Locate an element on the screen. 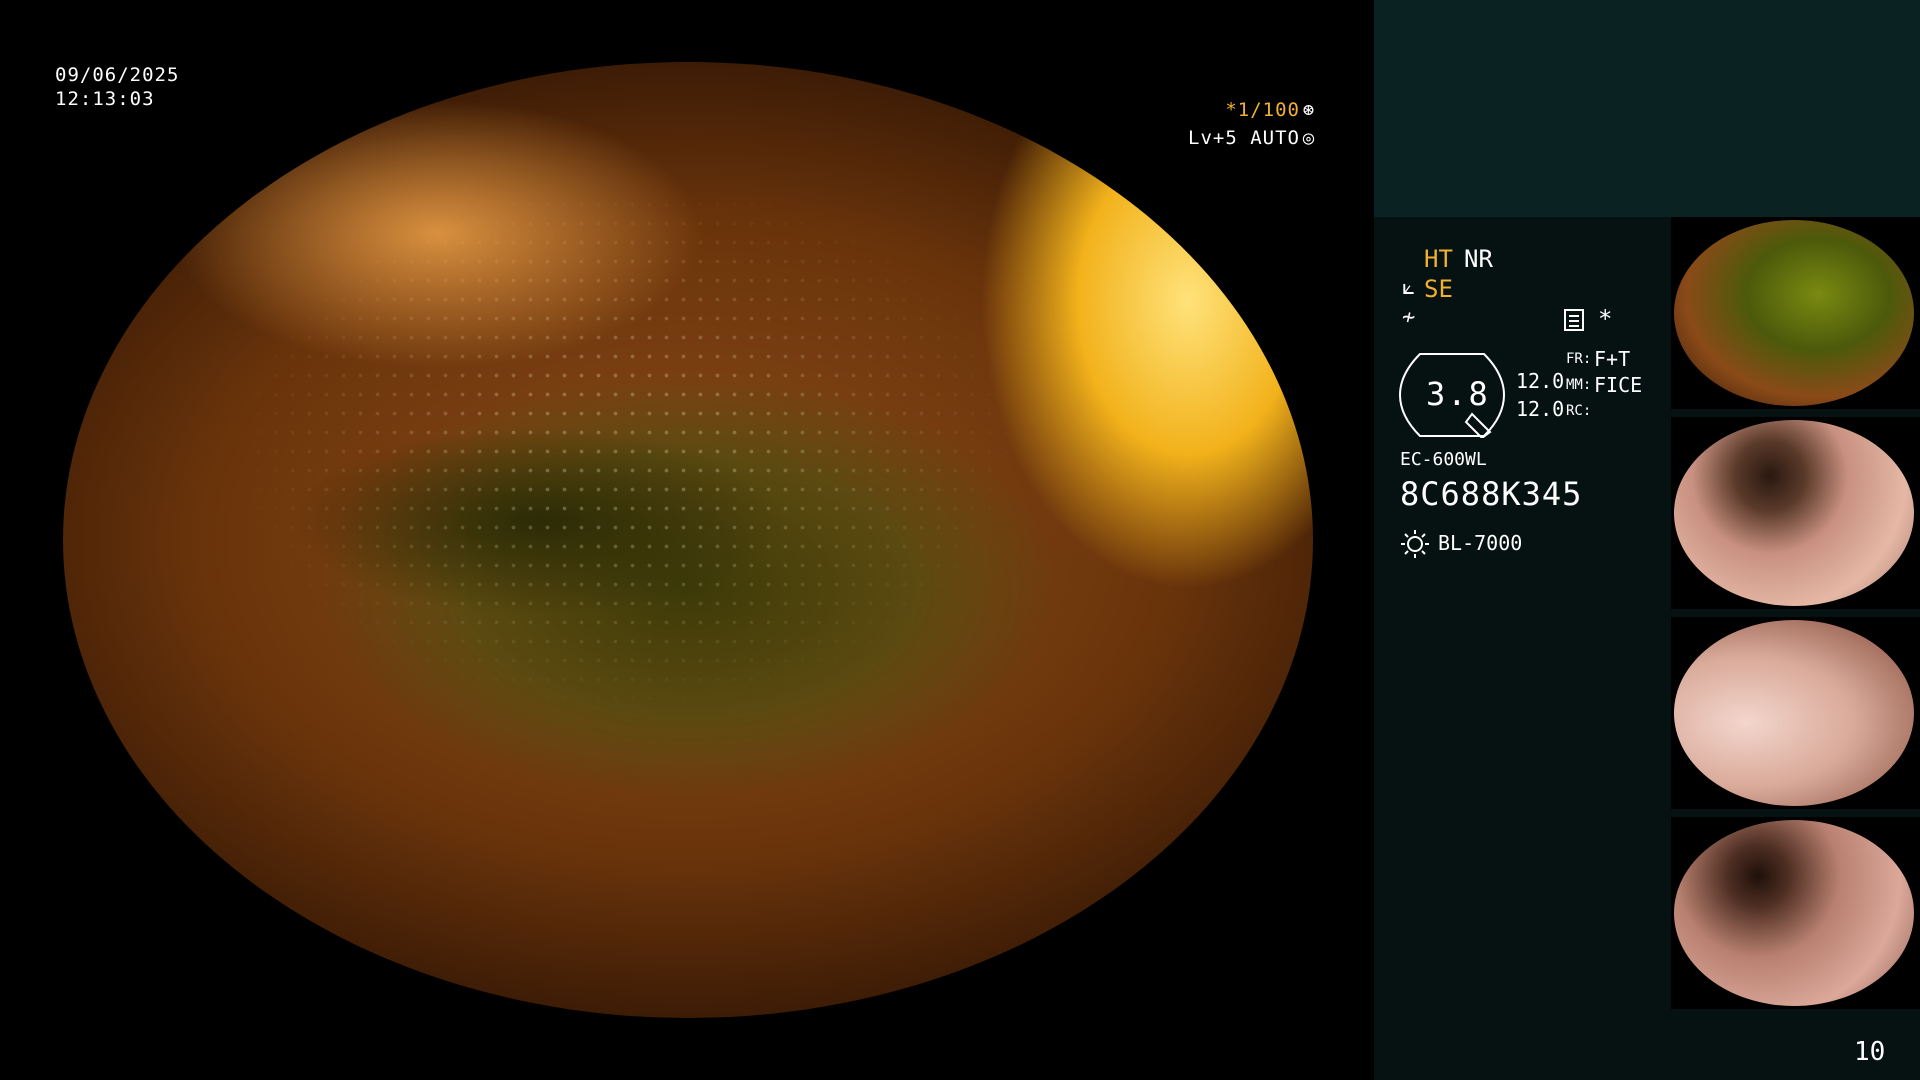  mm-value: FICE is located at coordinates (1618, 385).